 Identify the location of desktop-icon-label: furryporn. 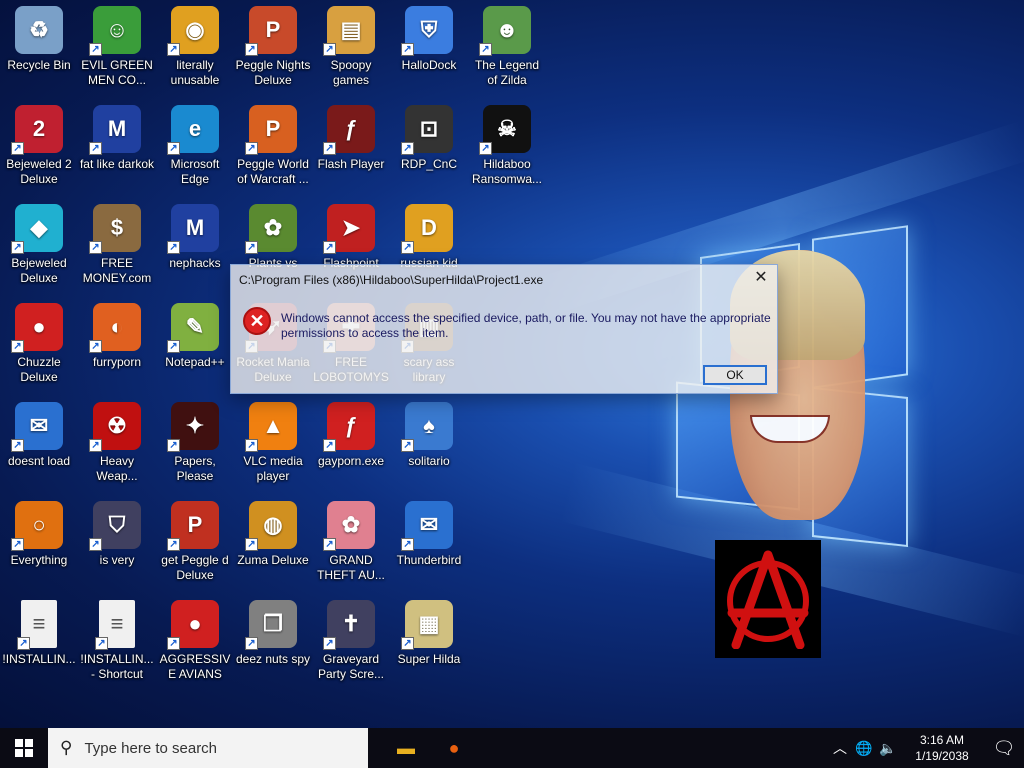
(117, 362).